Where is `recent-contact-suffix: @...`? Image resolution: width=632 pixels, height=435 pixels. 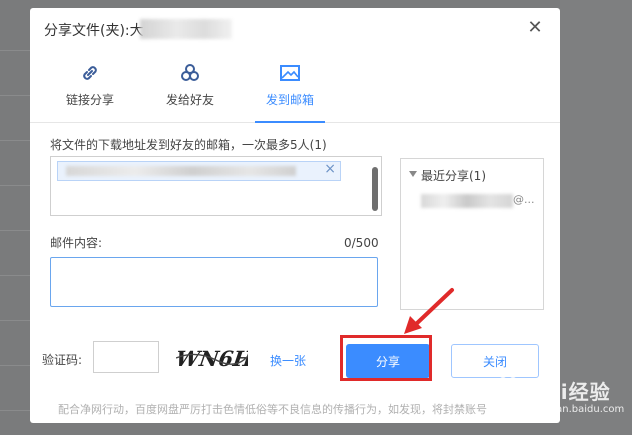 recent-contact-suffix: @... is located at coordinates (524, 199).